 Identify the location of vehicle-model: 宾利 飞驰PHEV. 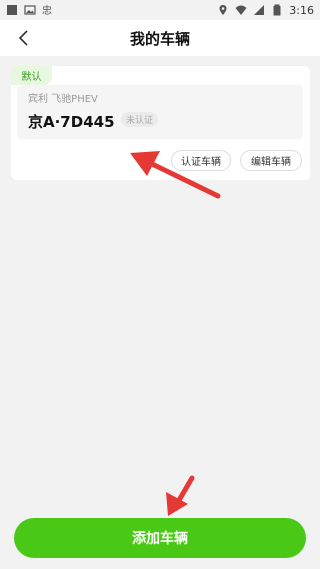
(63, 99).